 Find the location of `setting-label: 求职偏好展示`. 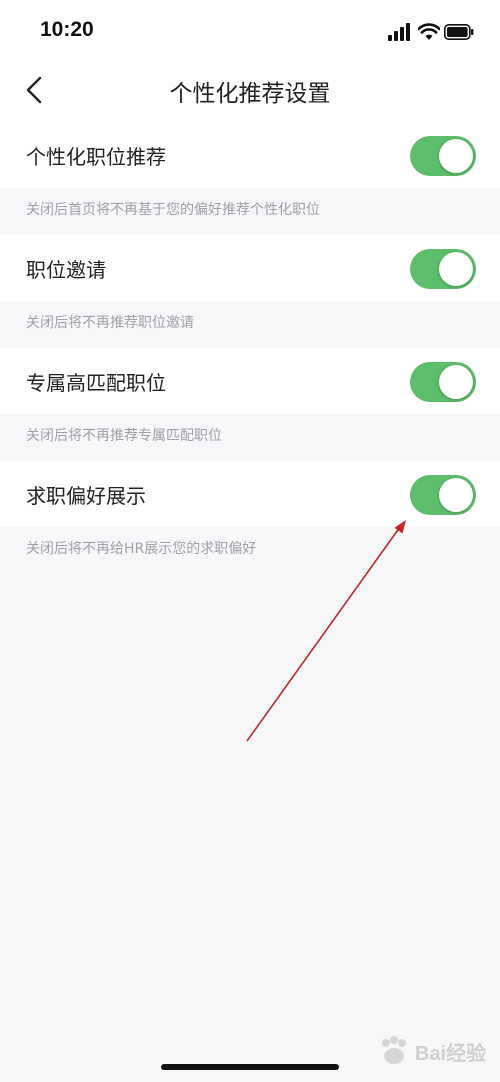

setting-label: 求职偏好展示 is located at coordinates (86, 496).